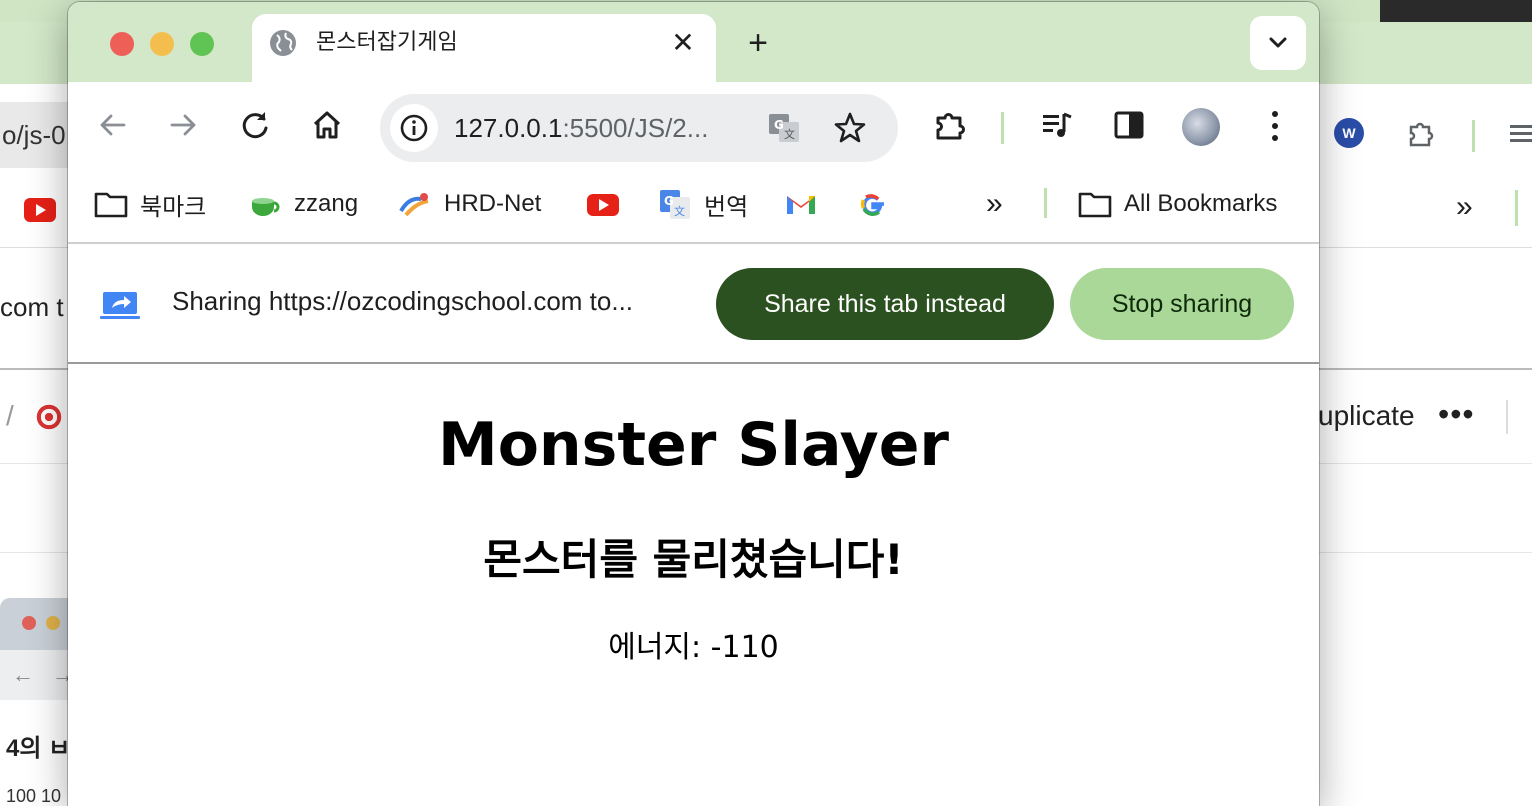  Describe the element at coordinates (1456, 414) in the screenshot. I see `more-options-icon: •••` at that location.